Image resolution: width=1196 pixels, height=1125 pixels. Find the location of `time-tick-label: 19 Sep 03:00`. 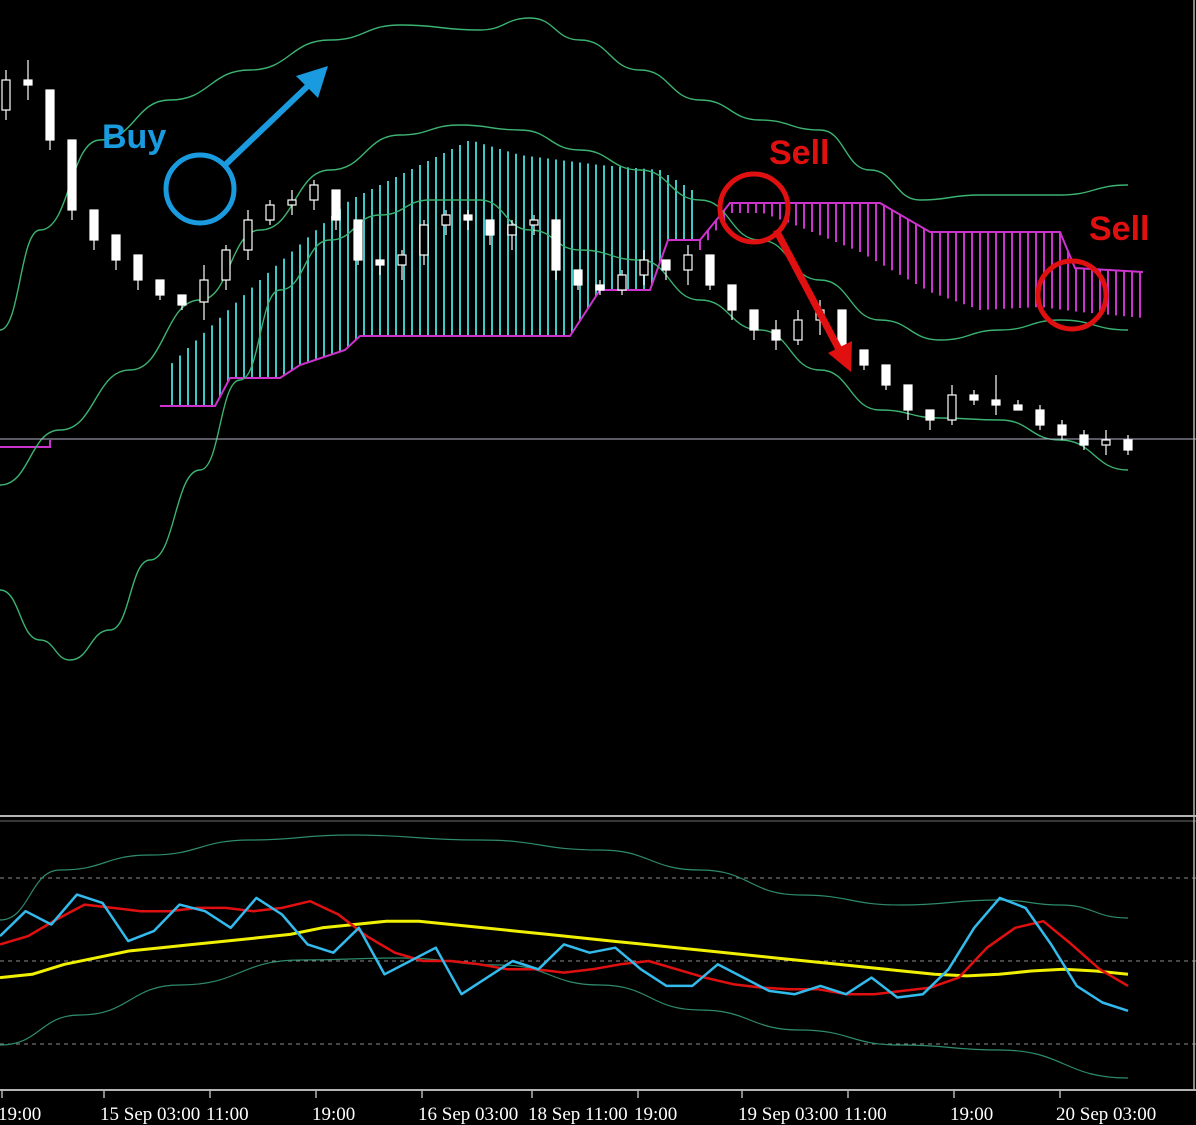

time-tick-label: 19 Sep 03:00 is located at coordinates (788, 1114).